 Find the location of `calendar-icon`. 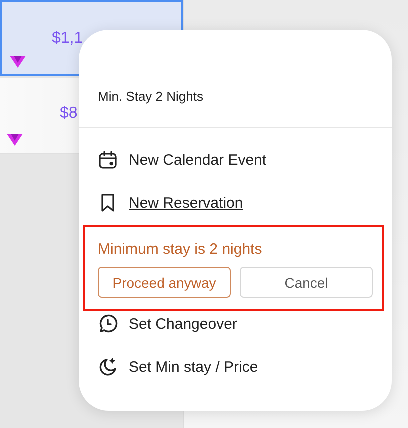

calendar-icon is located at coordinates (108, 160).